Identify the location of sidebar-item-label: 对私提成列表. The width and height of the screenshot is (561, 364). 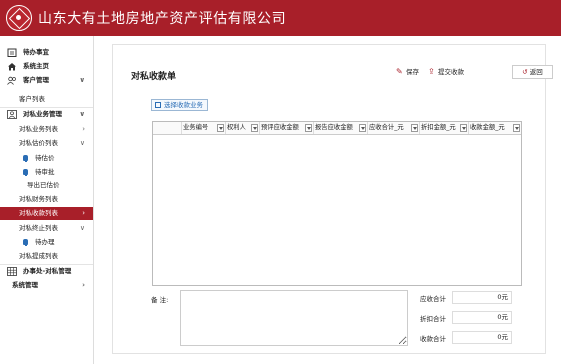
(38, 256).